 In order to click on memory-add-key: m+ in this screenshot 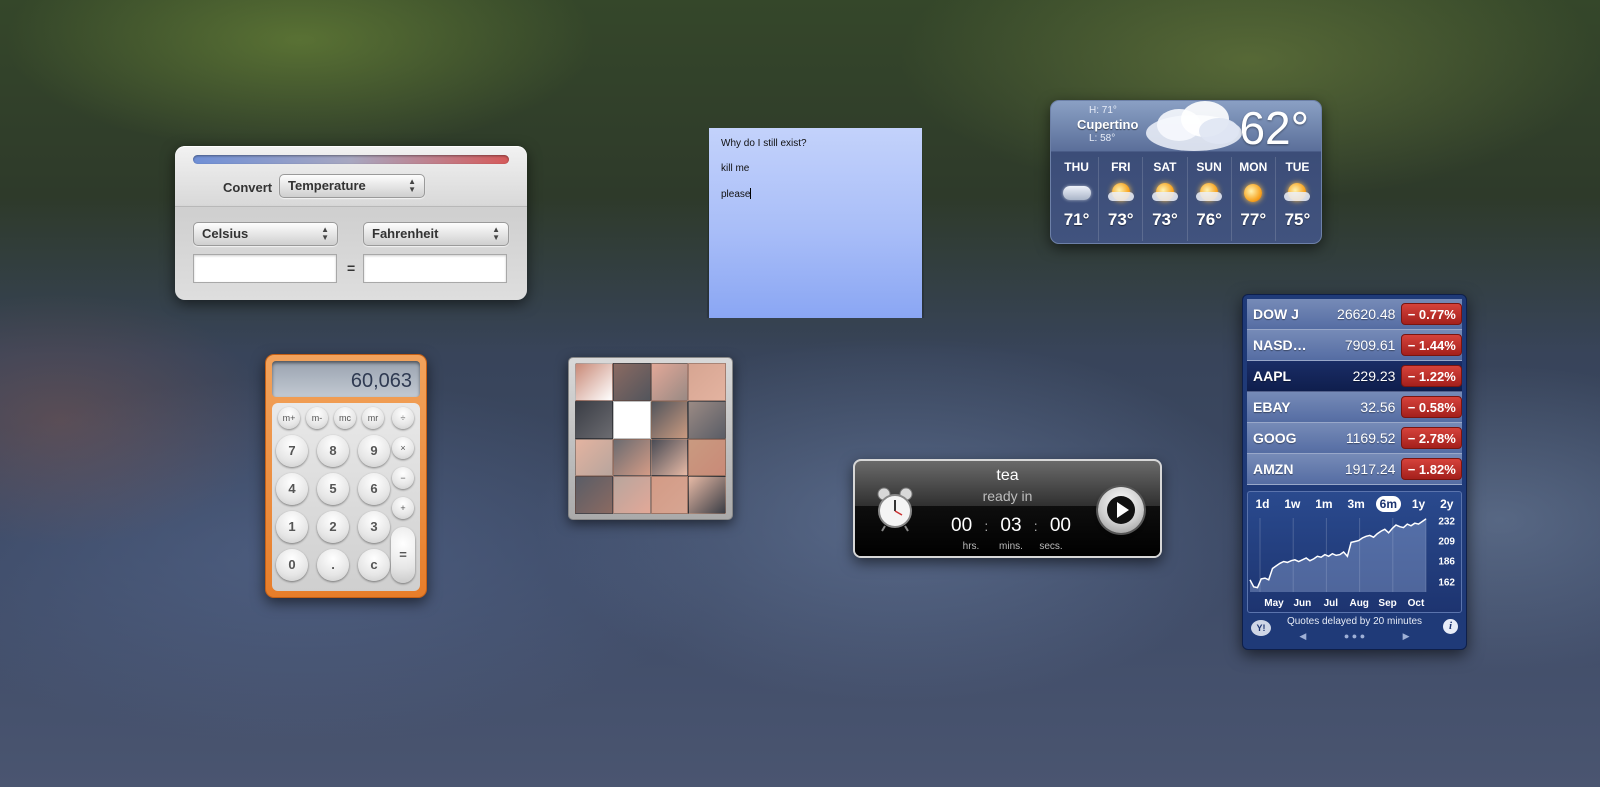, I will do `click(289, 418)`.